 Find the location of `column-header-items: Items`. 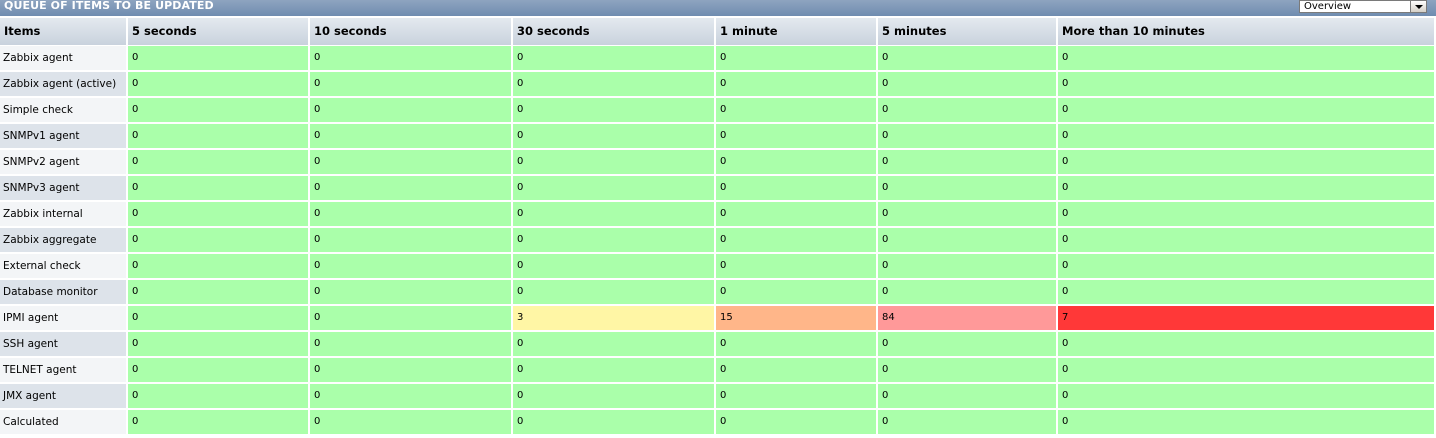

column-header-items: Items is located at coordinates (63, 31).